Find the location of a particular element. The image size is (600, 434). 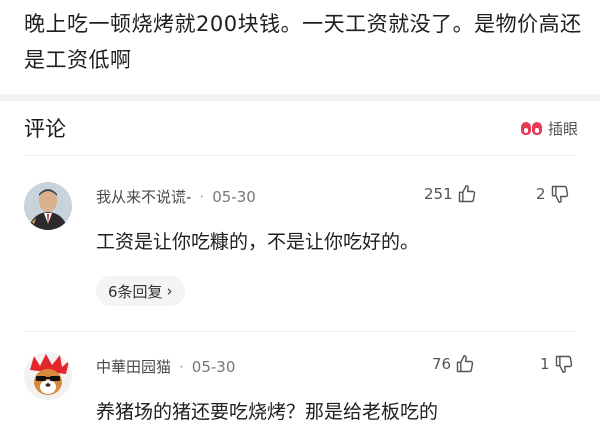

dislike-count: 2 is located at coordinates (541, 194).